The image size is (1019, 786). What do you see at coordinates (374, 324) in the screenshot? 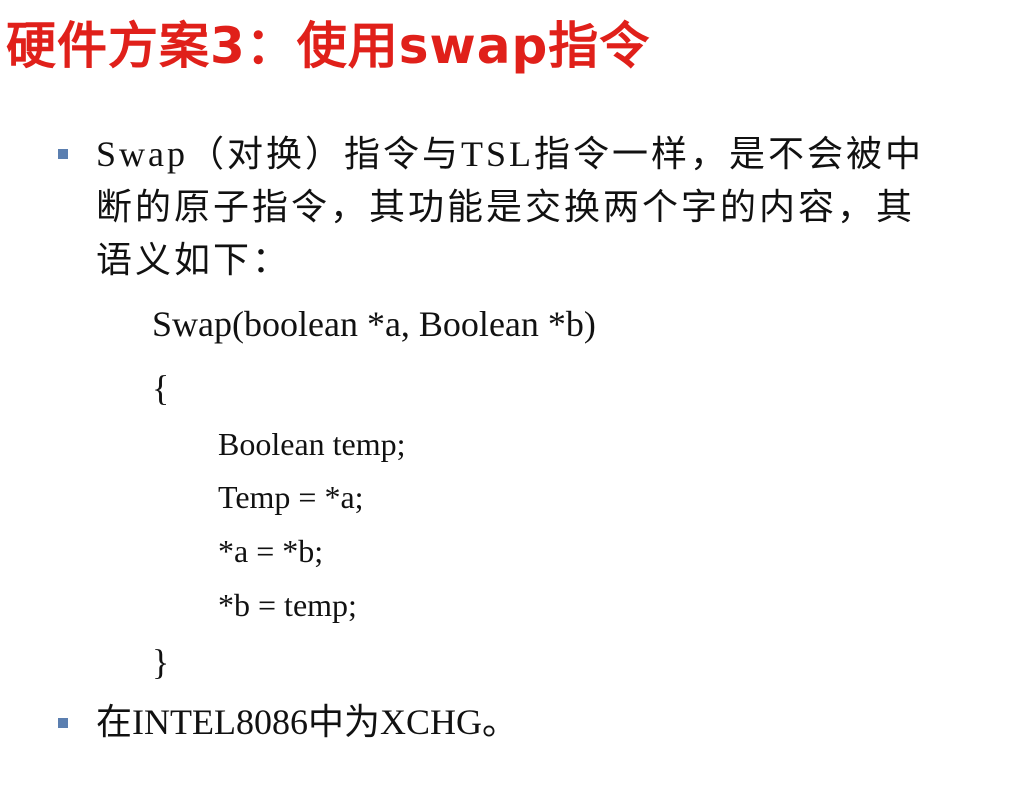
I see `code-signature: Swap(boolean *a, Boolean *b)` at bounding box center [374, 324].